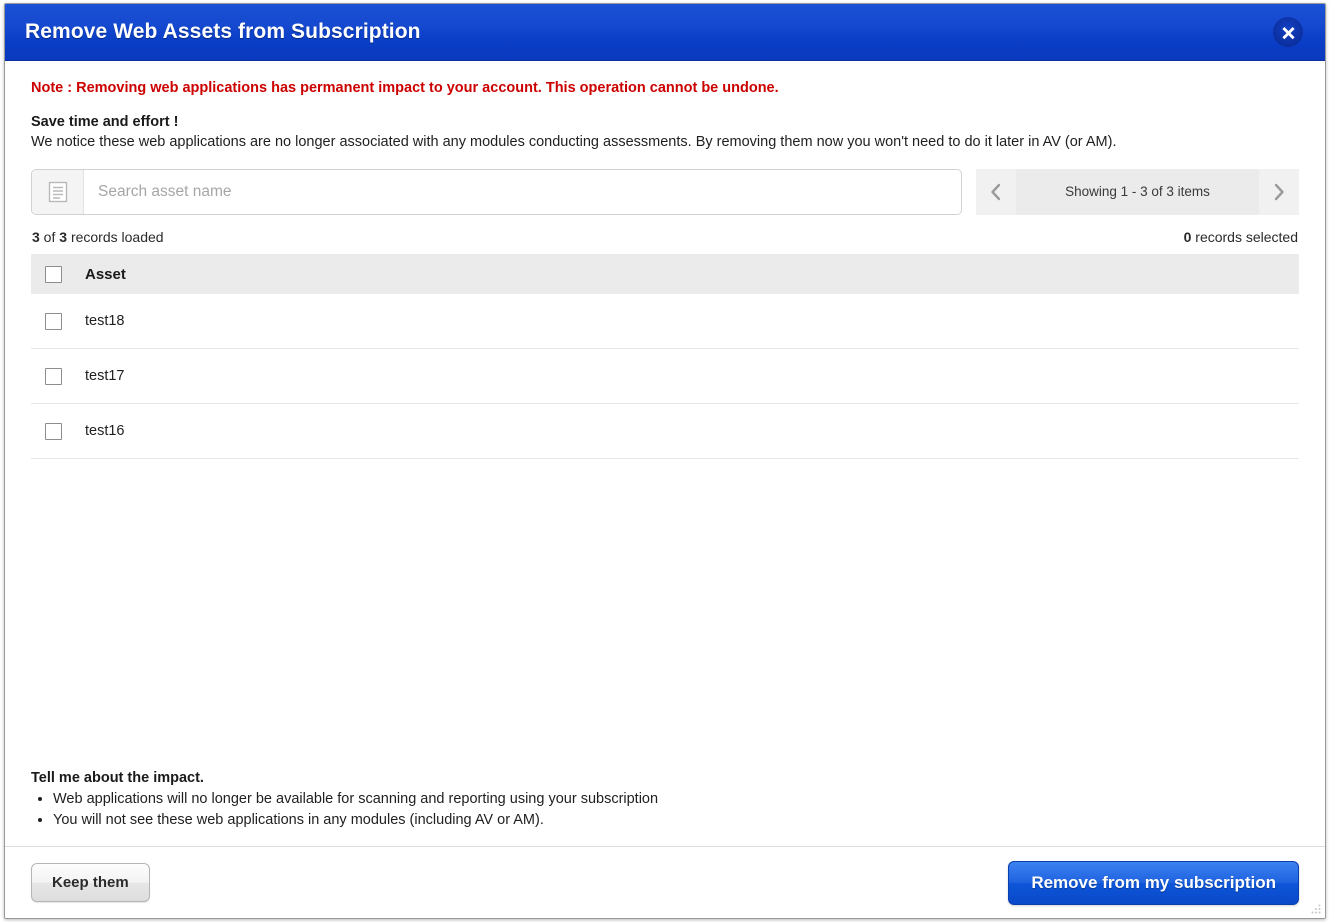 This screenshot has width=1330, height=922. Describe the element at coordinates (105, 431) in the screenshot. I see `asset-name: test16` at that location.